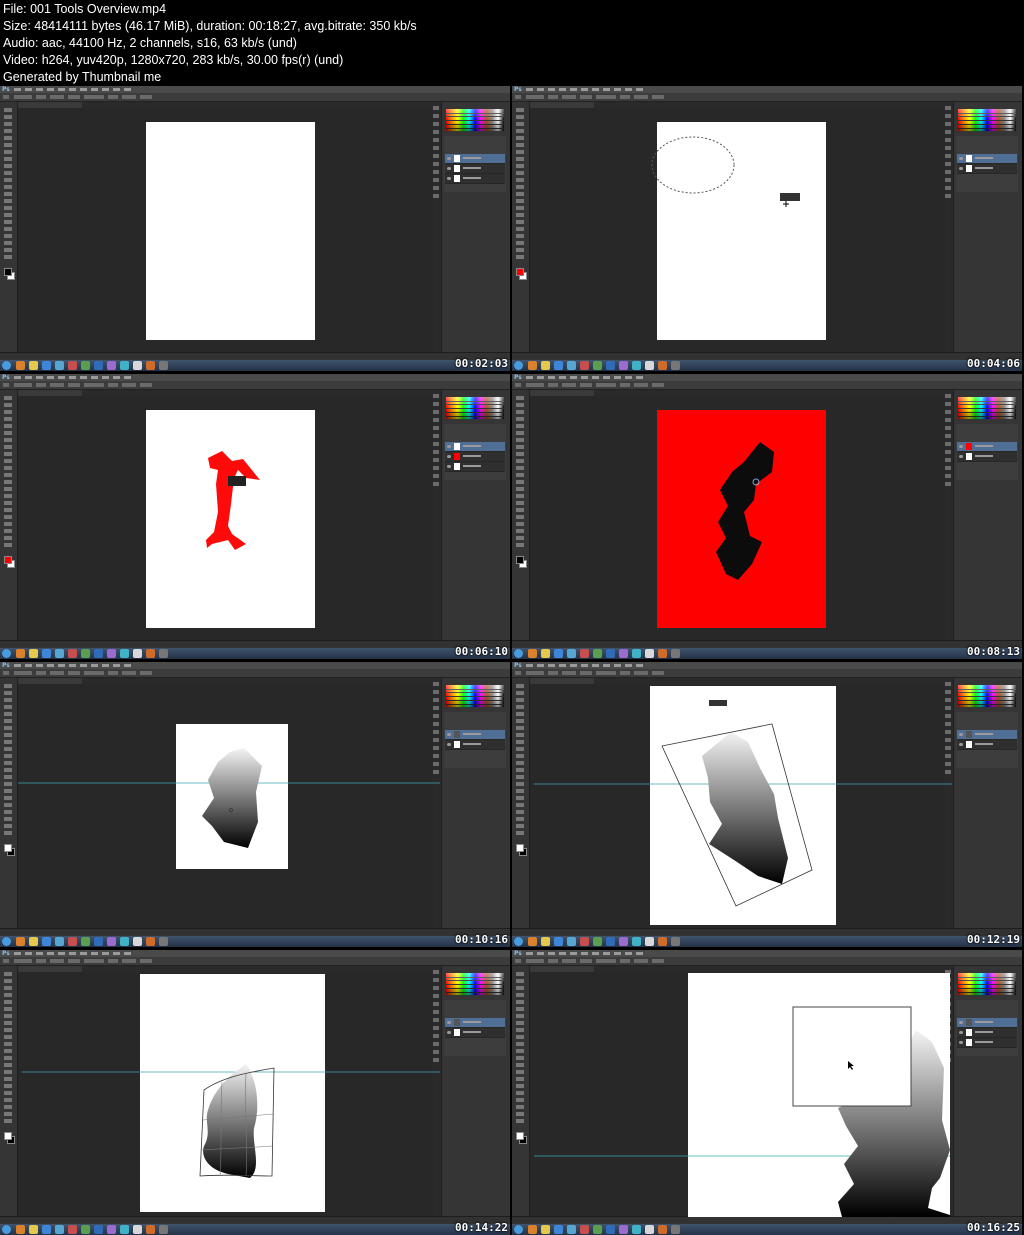  I want to click on angle-tooltip, so click(718, 703).